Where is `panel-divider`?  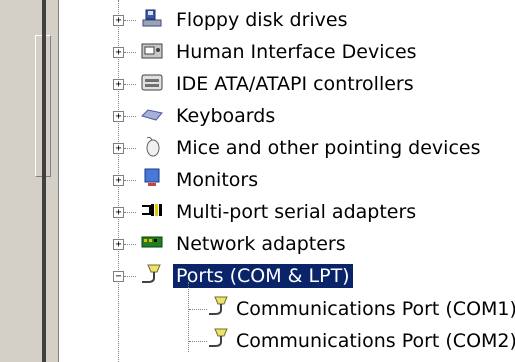
panel-divider is located at coordinates (44, 181).